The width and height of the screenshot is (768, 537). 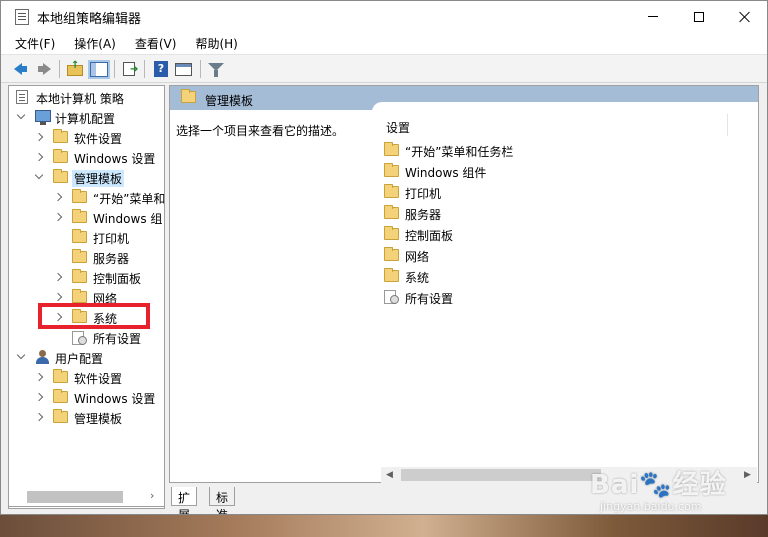 What do you see at coordinates (115, 159) in the screenshot?
I see `tree-label: Windows 设置` at bounding box center [115, 159].